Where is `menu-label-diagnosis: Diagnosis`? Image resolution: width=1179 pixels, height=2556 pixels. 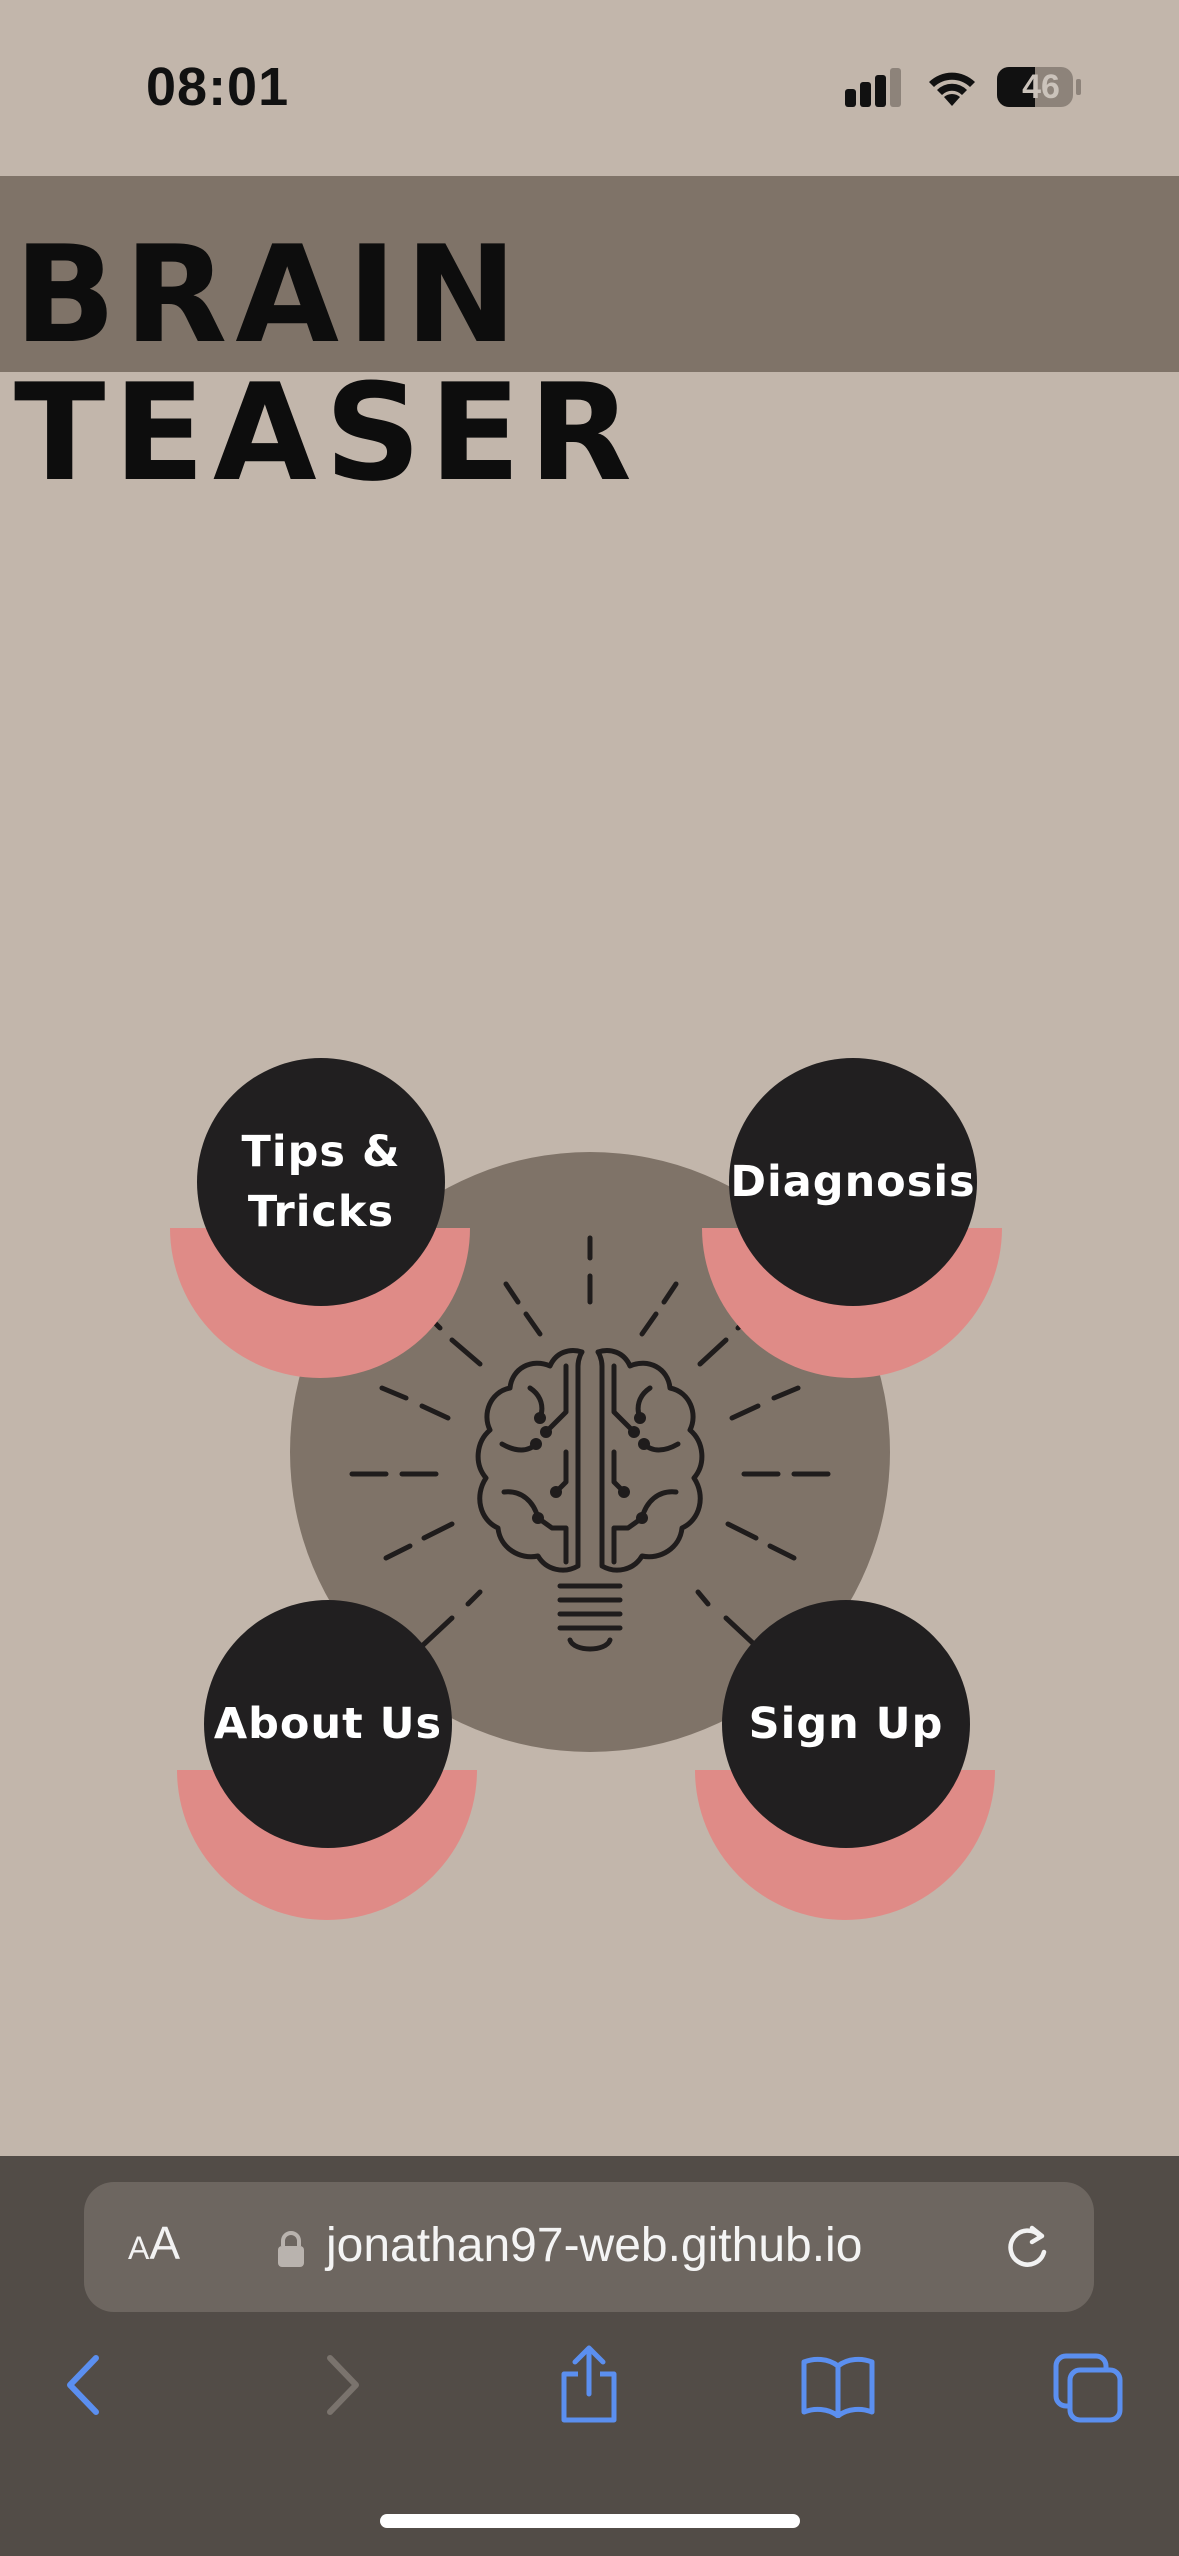
menu-label-diagnosis: Diagnosis is located at coordinates (853, 1182).